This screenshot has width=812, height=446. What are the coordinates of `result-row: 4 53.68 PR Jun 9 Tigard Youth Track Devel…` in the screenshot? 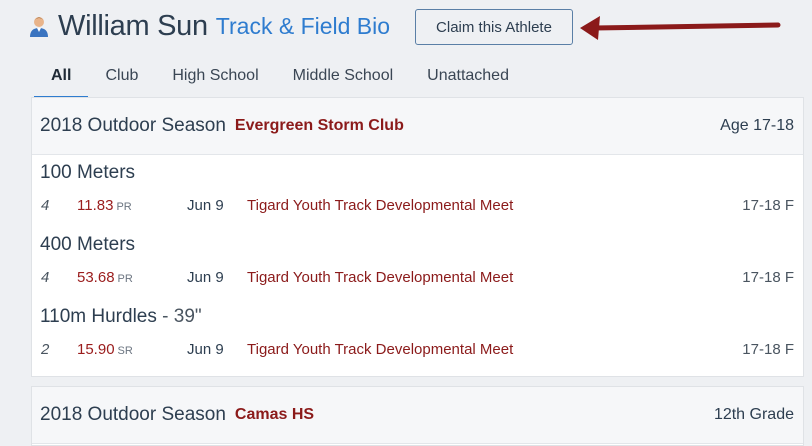 It's located at (417, 277).